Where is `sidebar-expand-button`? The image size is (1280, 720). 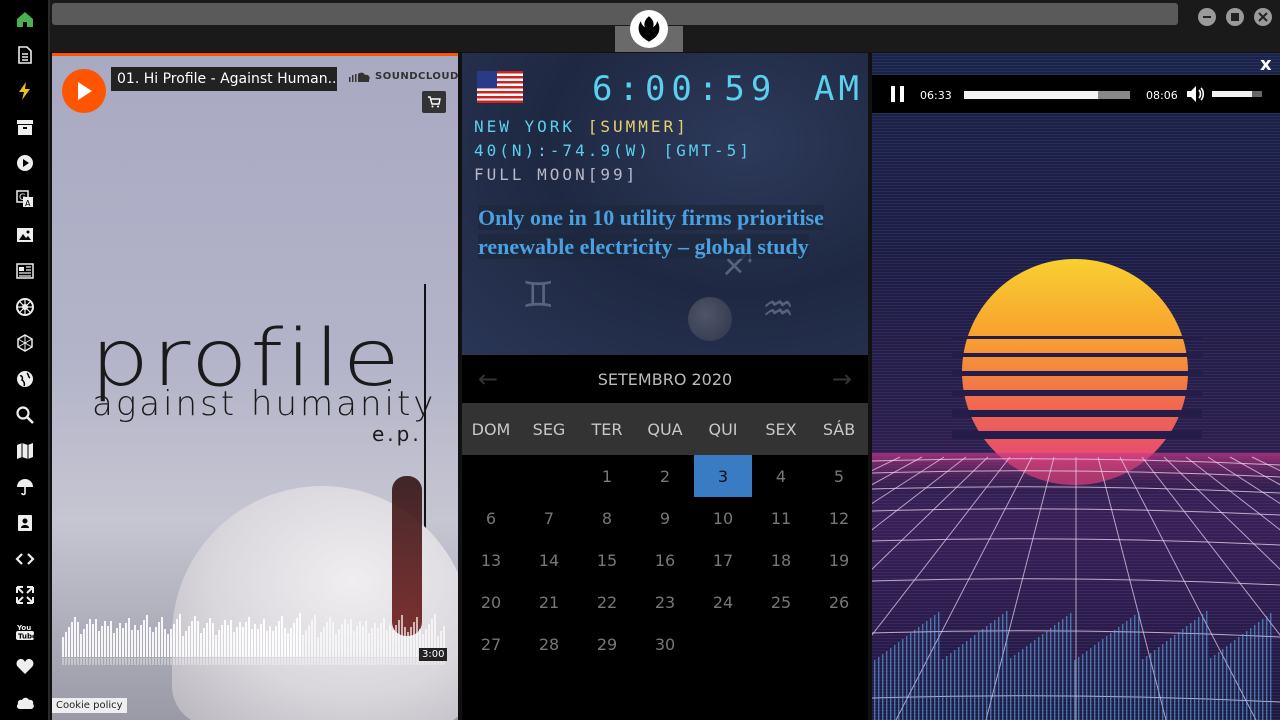 sidebar-expand-button is located at coordinates (25, 595).